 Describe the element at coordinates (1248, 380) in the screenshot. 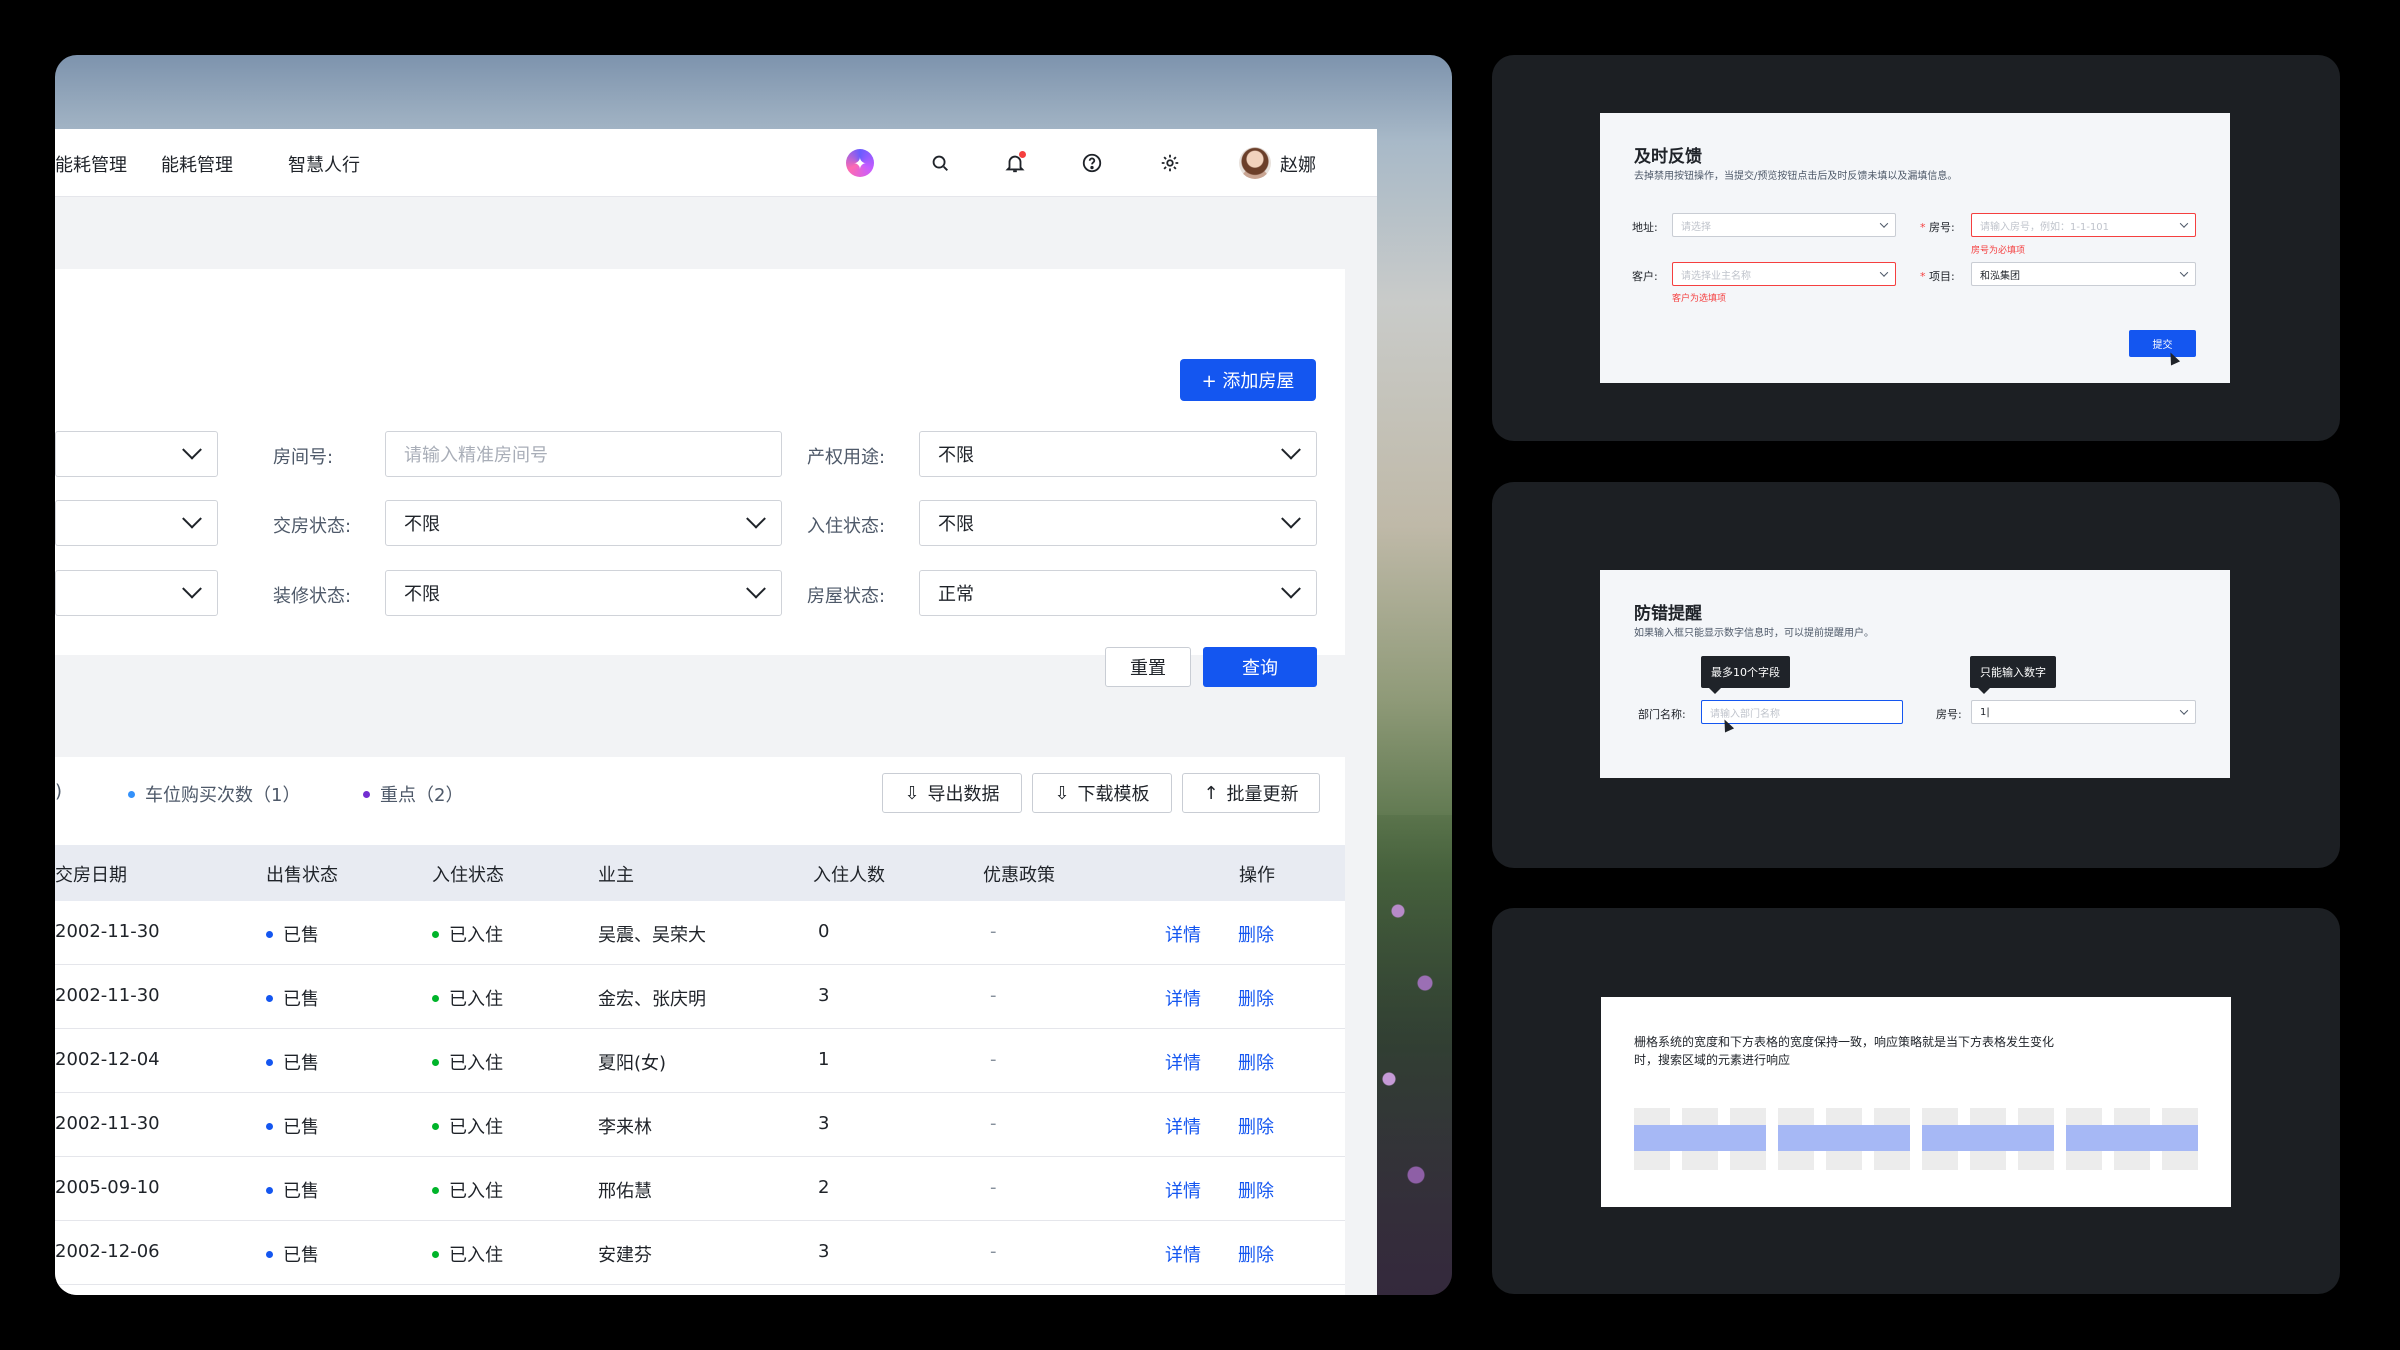

I see `add-house-button: + 添加房屋` at that location.